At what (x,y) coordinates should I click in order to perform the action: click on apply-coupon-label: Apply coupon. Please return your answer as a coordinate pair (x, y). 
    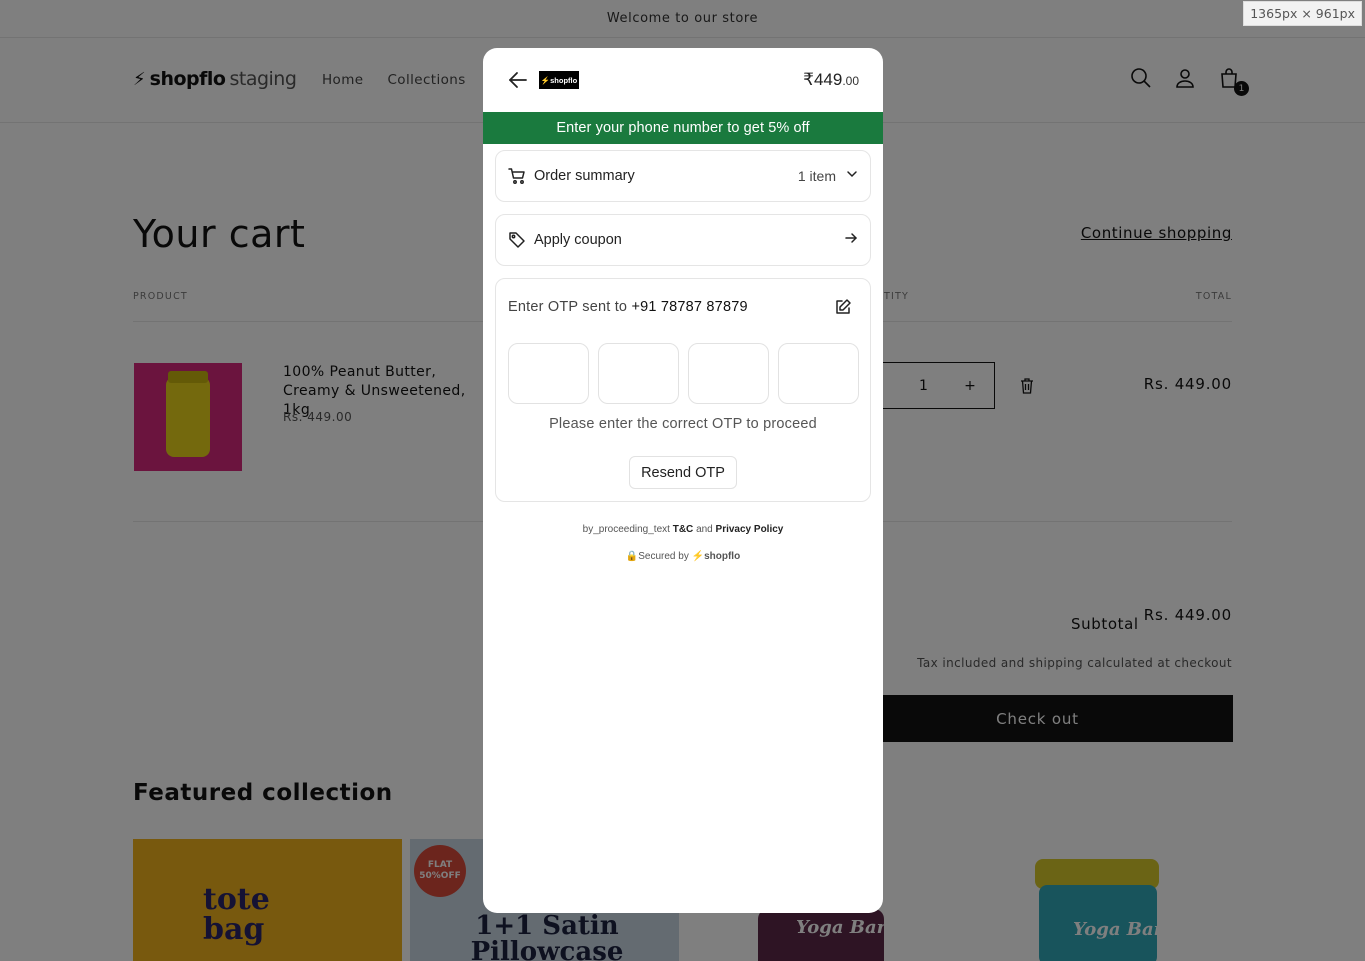
    Looking at the image, I should click on (578, 240).